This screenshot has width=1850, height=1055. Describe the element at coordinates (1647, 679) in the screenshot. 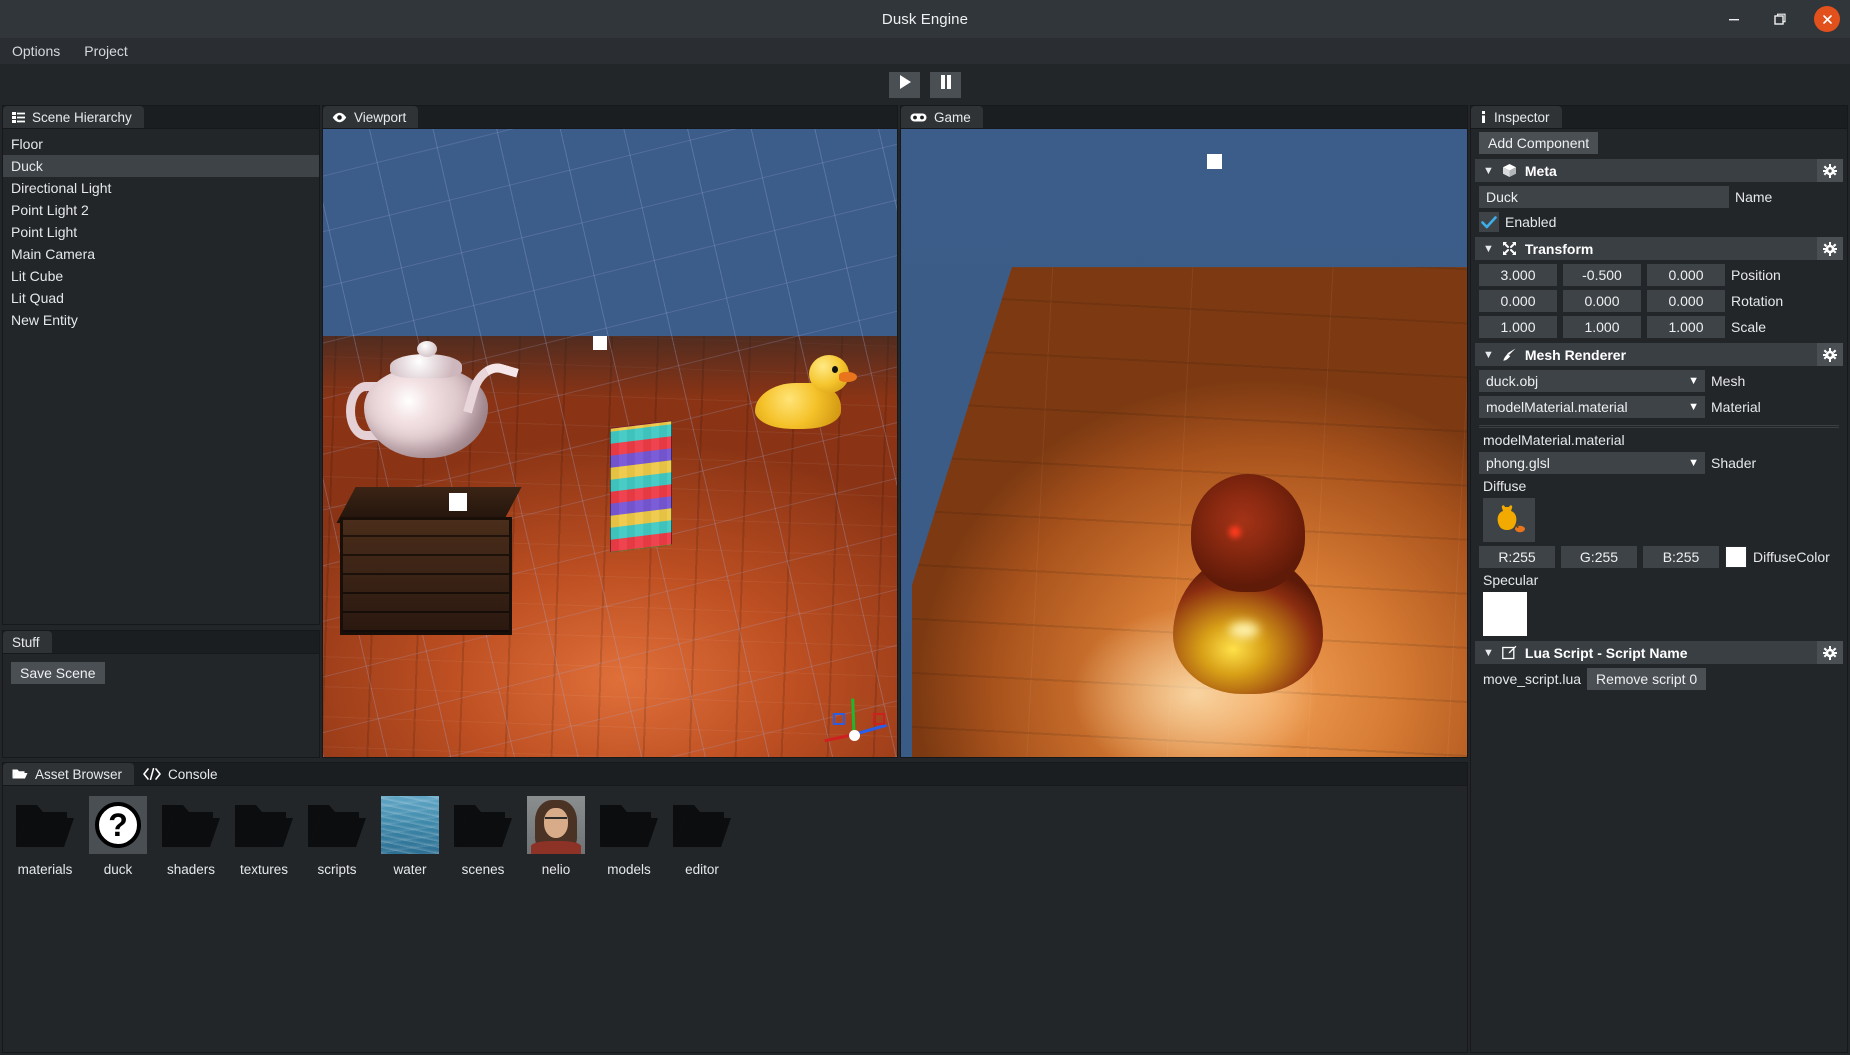

I see `remove-script-button: Remove script 0` at that location.